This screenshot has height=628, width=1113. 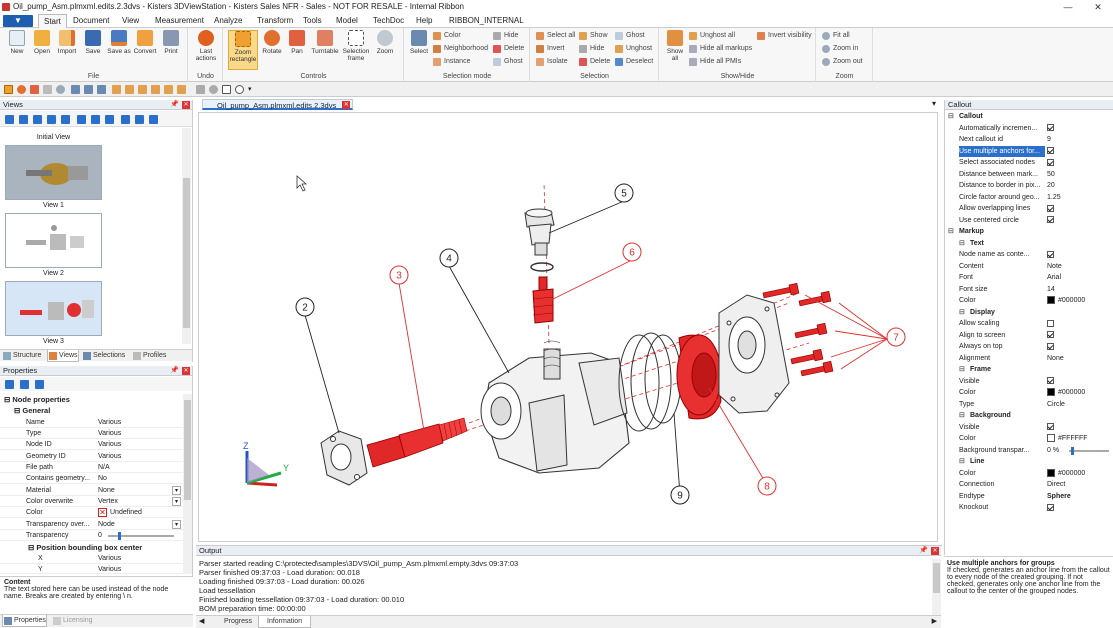 What do you see at coordinates (312, 21) in the screenshot?
I see `tab-tools: Tools` at bounding box center [312, 21].